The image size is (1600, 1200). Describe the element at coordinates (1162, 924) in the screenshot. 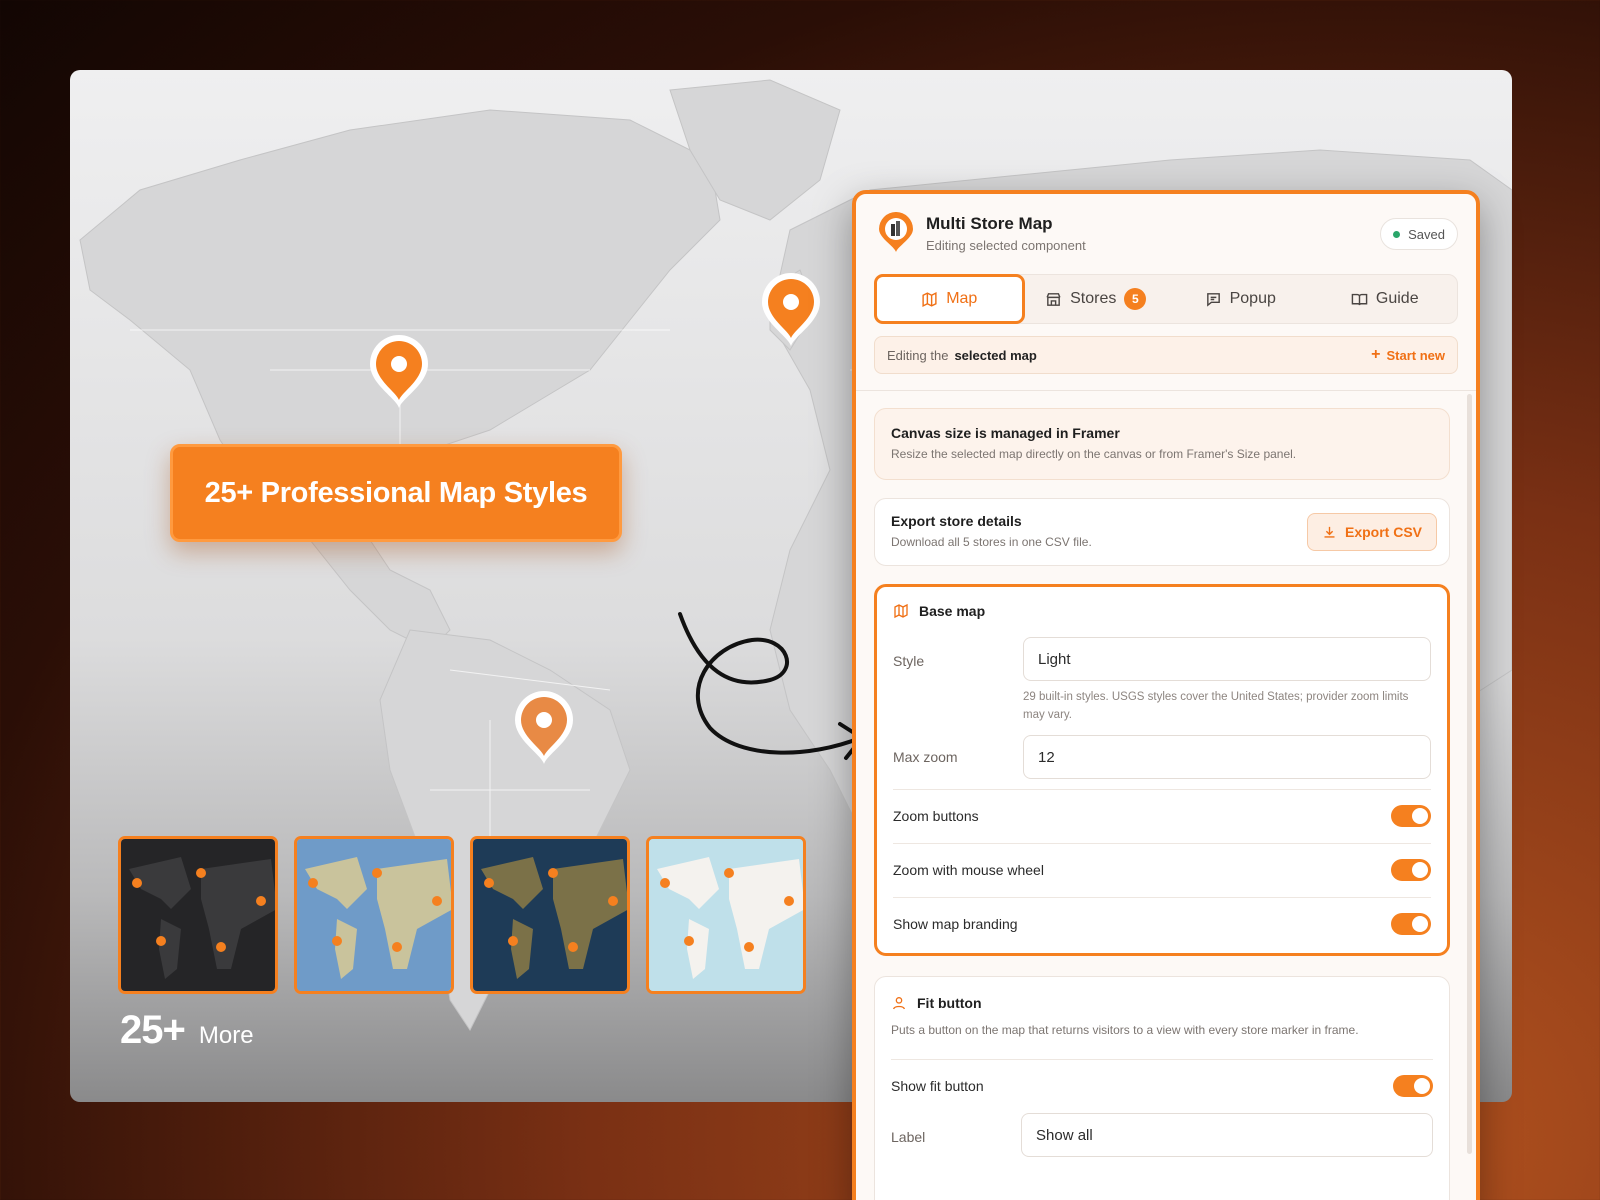

I see `map-branding-row: Show map branding` at that location.